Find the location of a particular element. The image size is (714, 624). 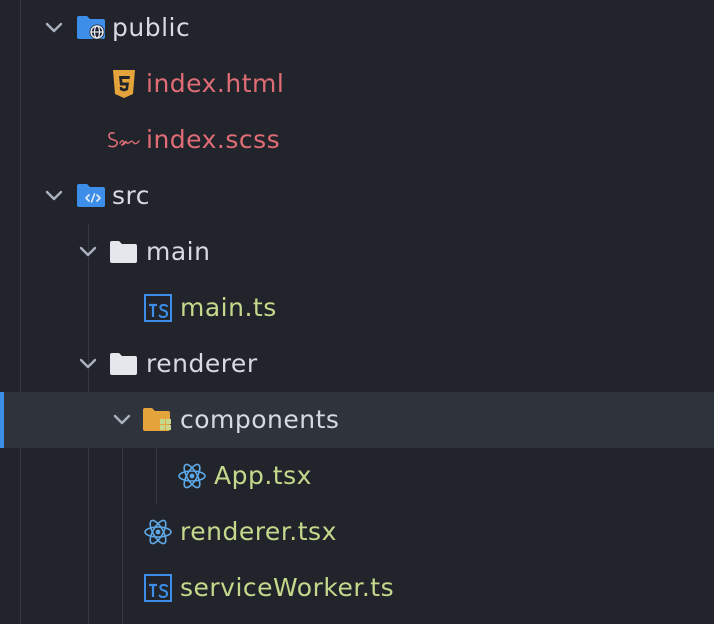

tree-item-components: components is located at coordinates (357, 420).